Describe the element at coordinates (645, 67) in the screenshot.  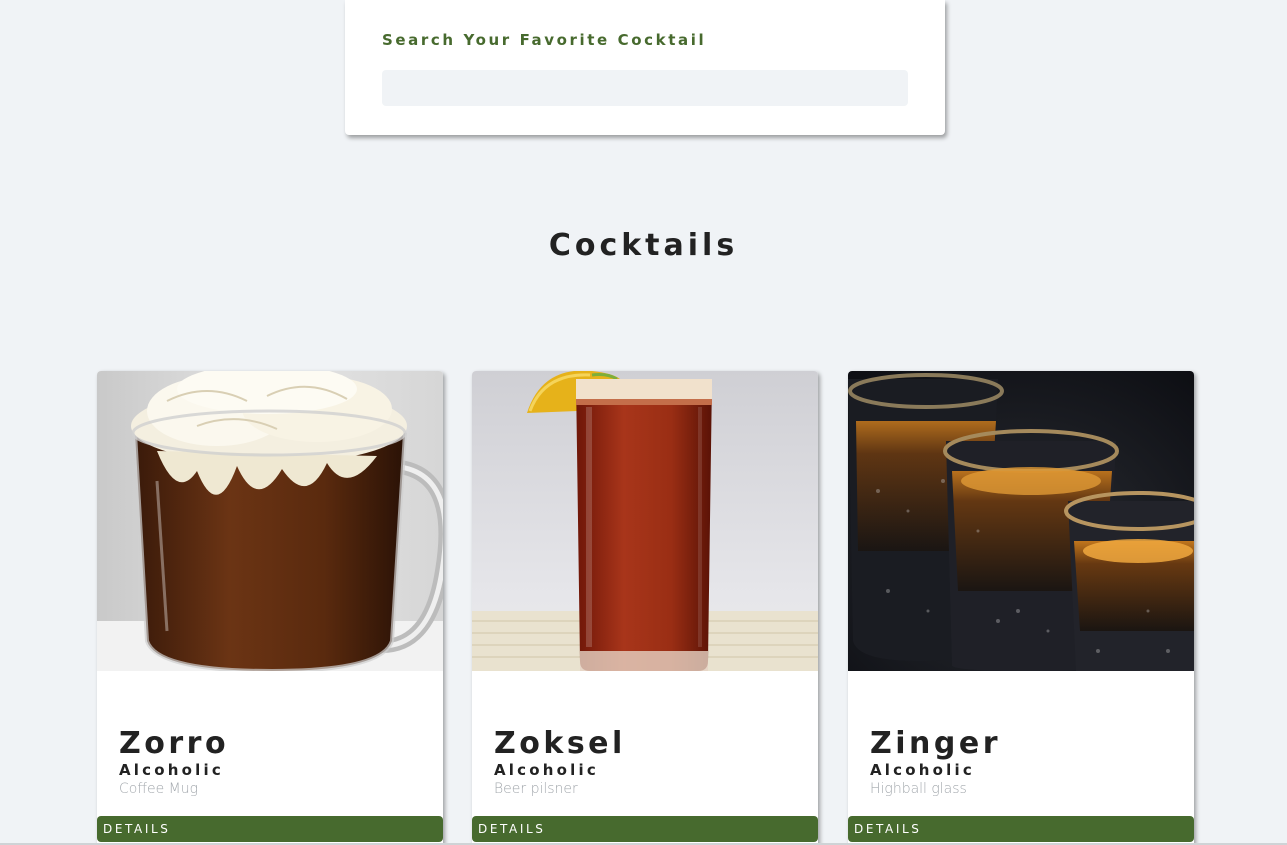
I see `search-form: Search Your Favorite Cocktail` at that location.